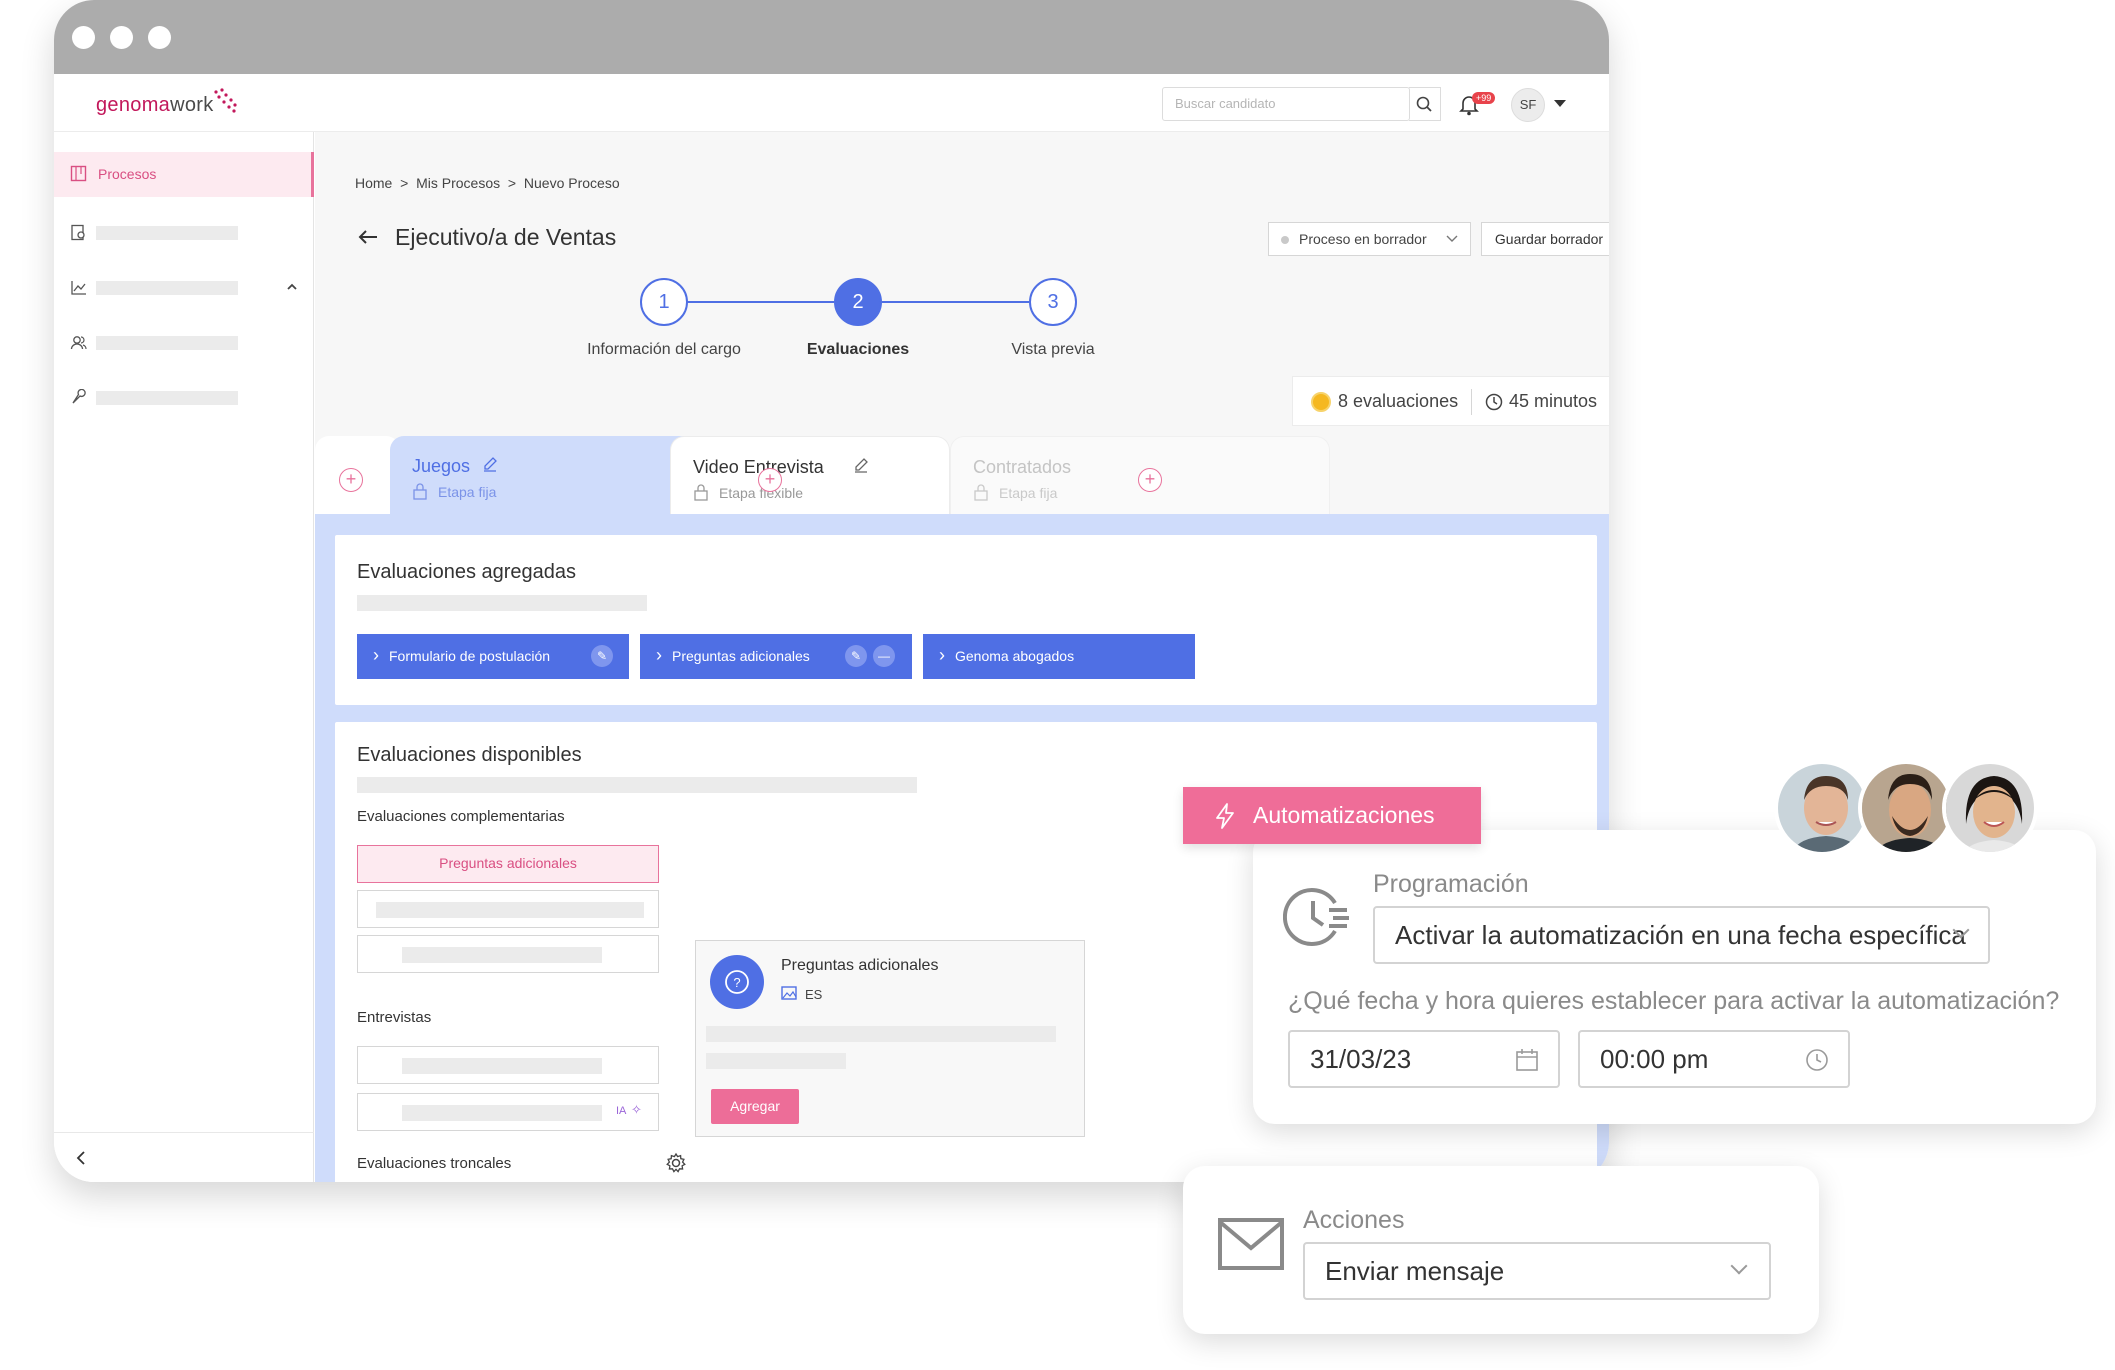 The width and height of the screenshot is (2115, 1370). I want to click on breadcrumb: Home > Mis Procesos > Nuevo Proceso, so click(487, 183).